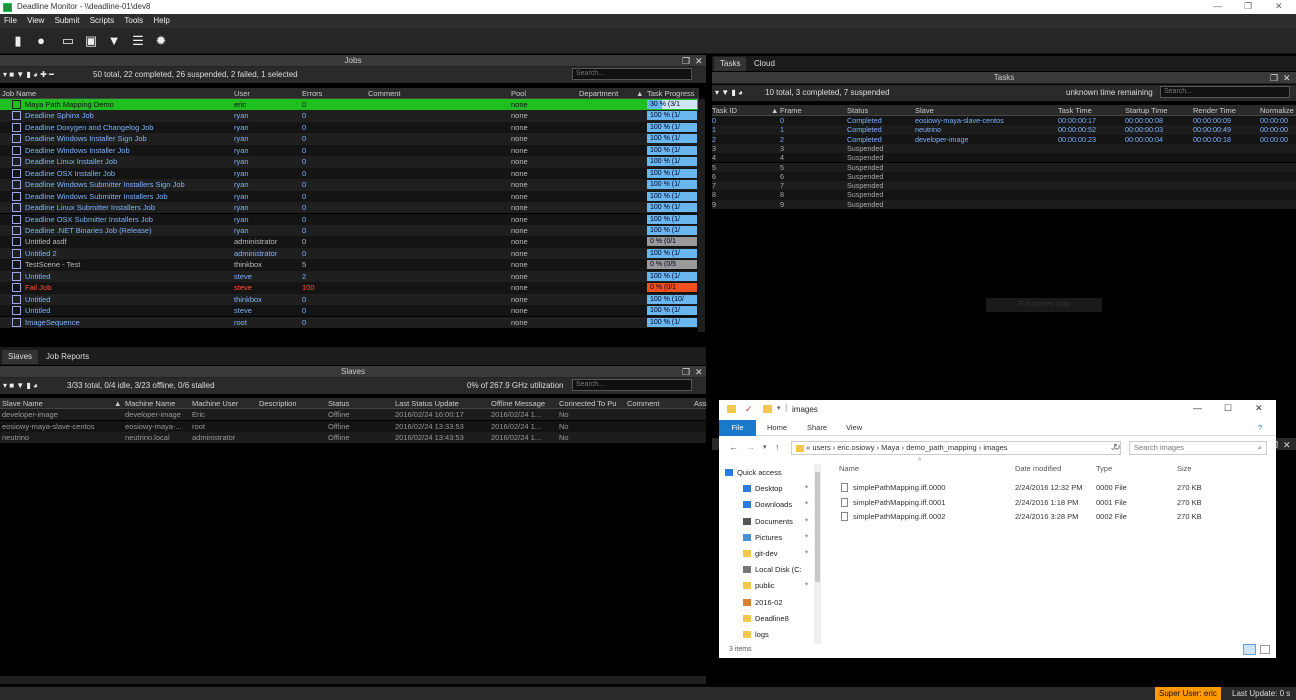 Image resolution: width=1296 pixels, height=700 pixels. I want to click on maximize-button: ❐, so click(1248, 6).